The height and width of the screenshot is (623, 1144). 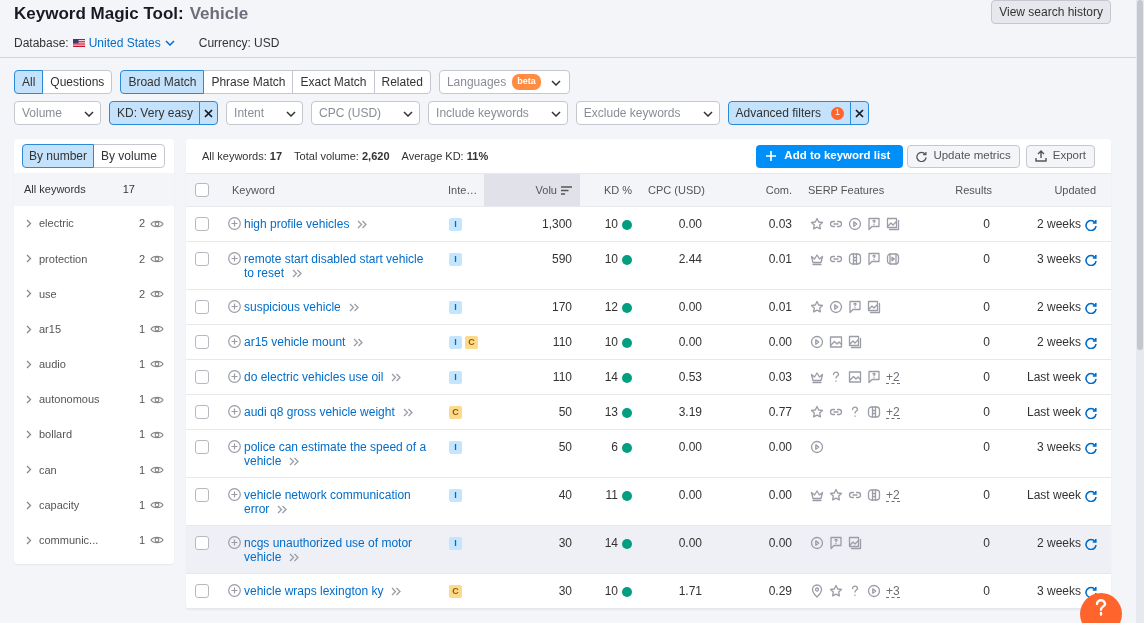 What do you see at coordinates (58, 156) in the screenshot?
I see `sort-tab: By number` at bounding box center [58, 156].